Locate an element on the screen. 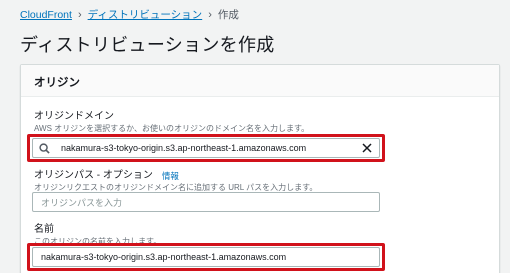 The height and width of the screenshot is (273, 510). breadcrumb: CloudFront › ディストリビューション › 作成 is located at coordinates (129, 14).